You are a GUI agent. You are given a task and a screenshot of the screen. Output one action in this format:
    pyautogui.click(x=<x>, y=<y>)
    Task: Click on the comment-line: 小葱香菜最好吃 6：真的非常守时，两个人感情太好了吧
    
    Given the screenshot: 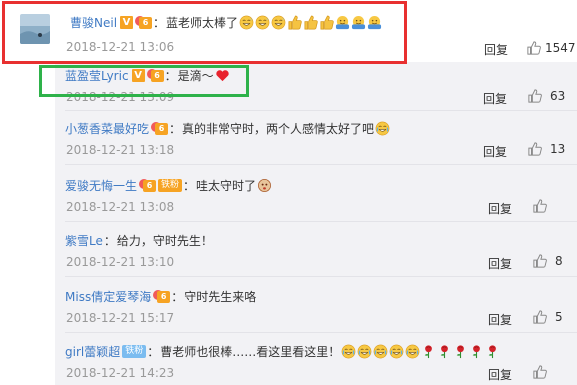 What is the action you would take?
    pyautogui.click(x=227, y=128)
    